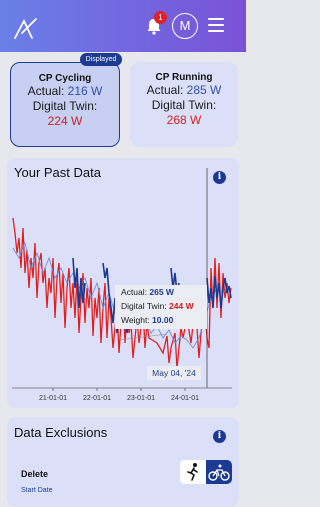 The height and width of the screenshot is (507, 320). Describe the element at coordinates (204, 90) in the screenshot. I see `actual-value: 285 W` at that location.